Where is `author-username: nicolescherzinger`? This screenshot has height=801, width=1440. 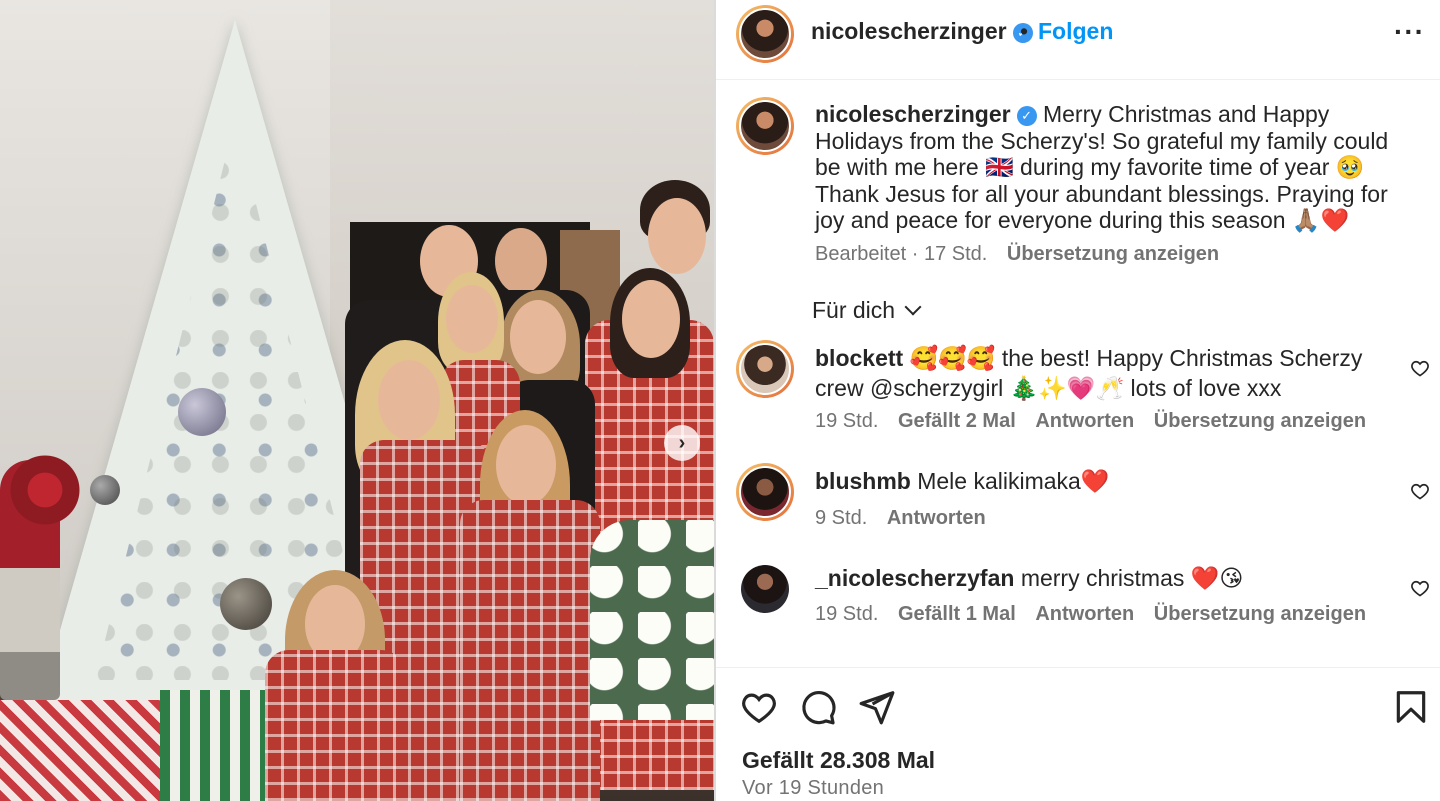 author-username: nicolescherzinger is located at coordinates (909, 31).